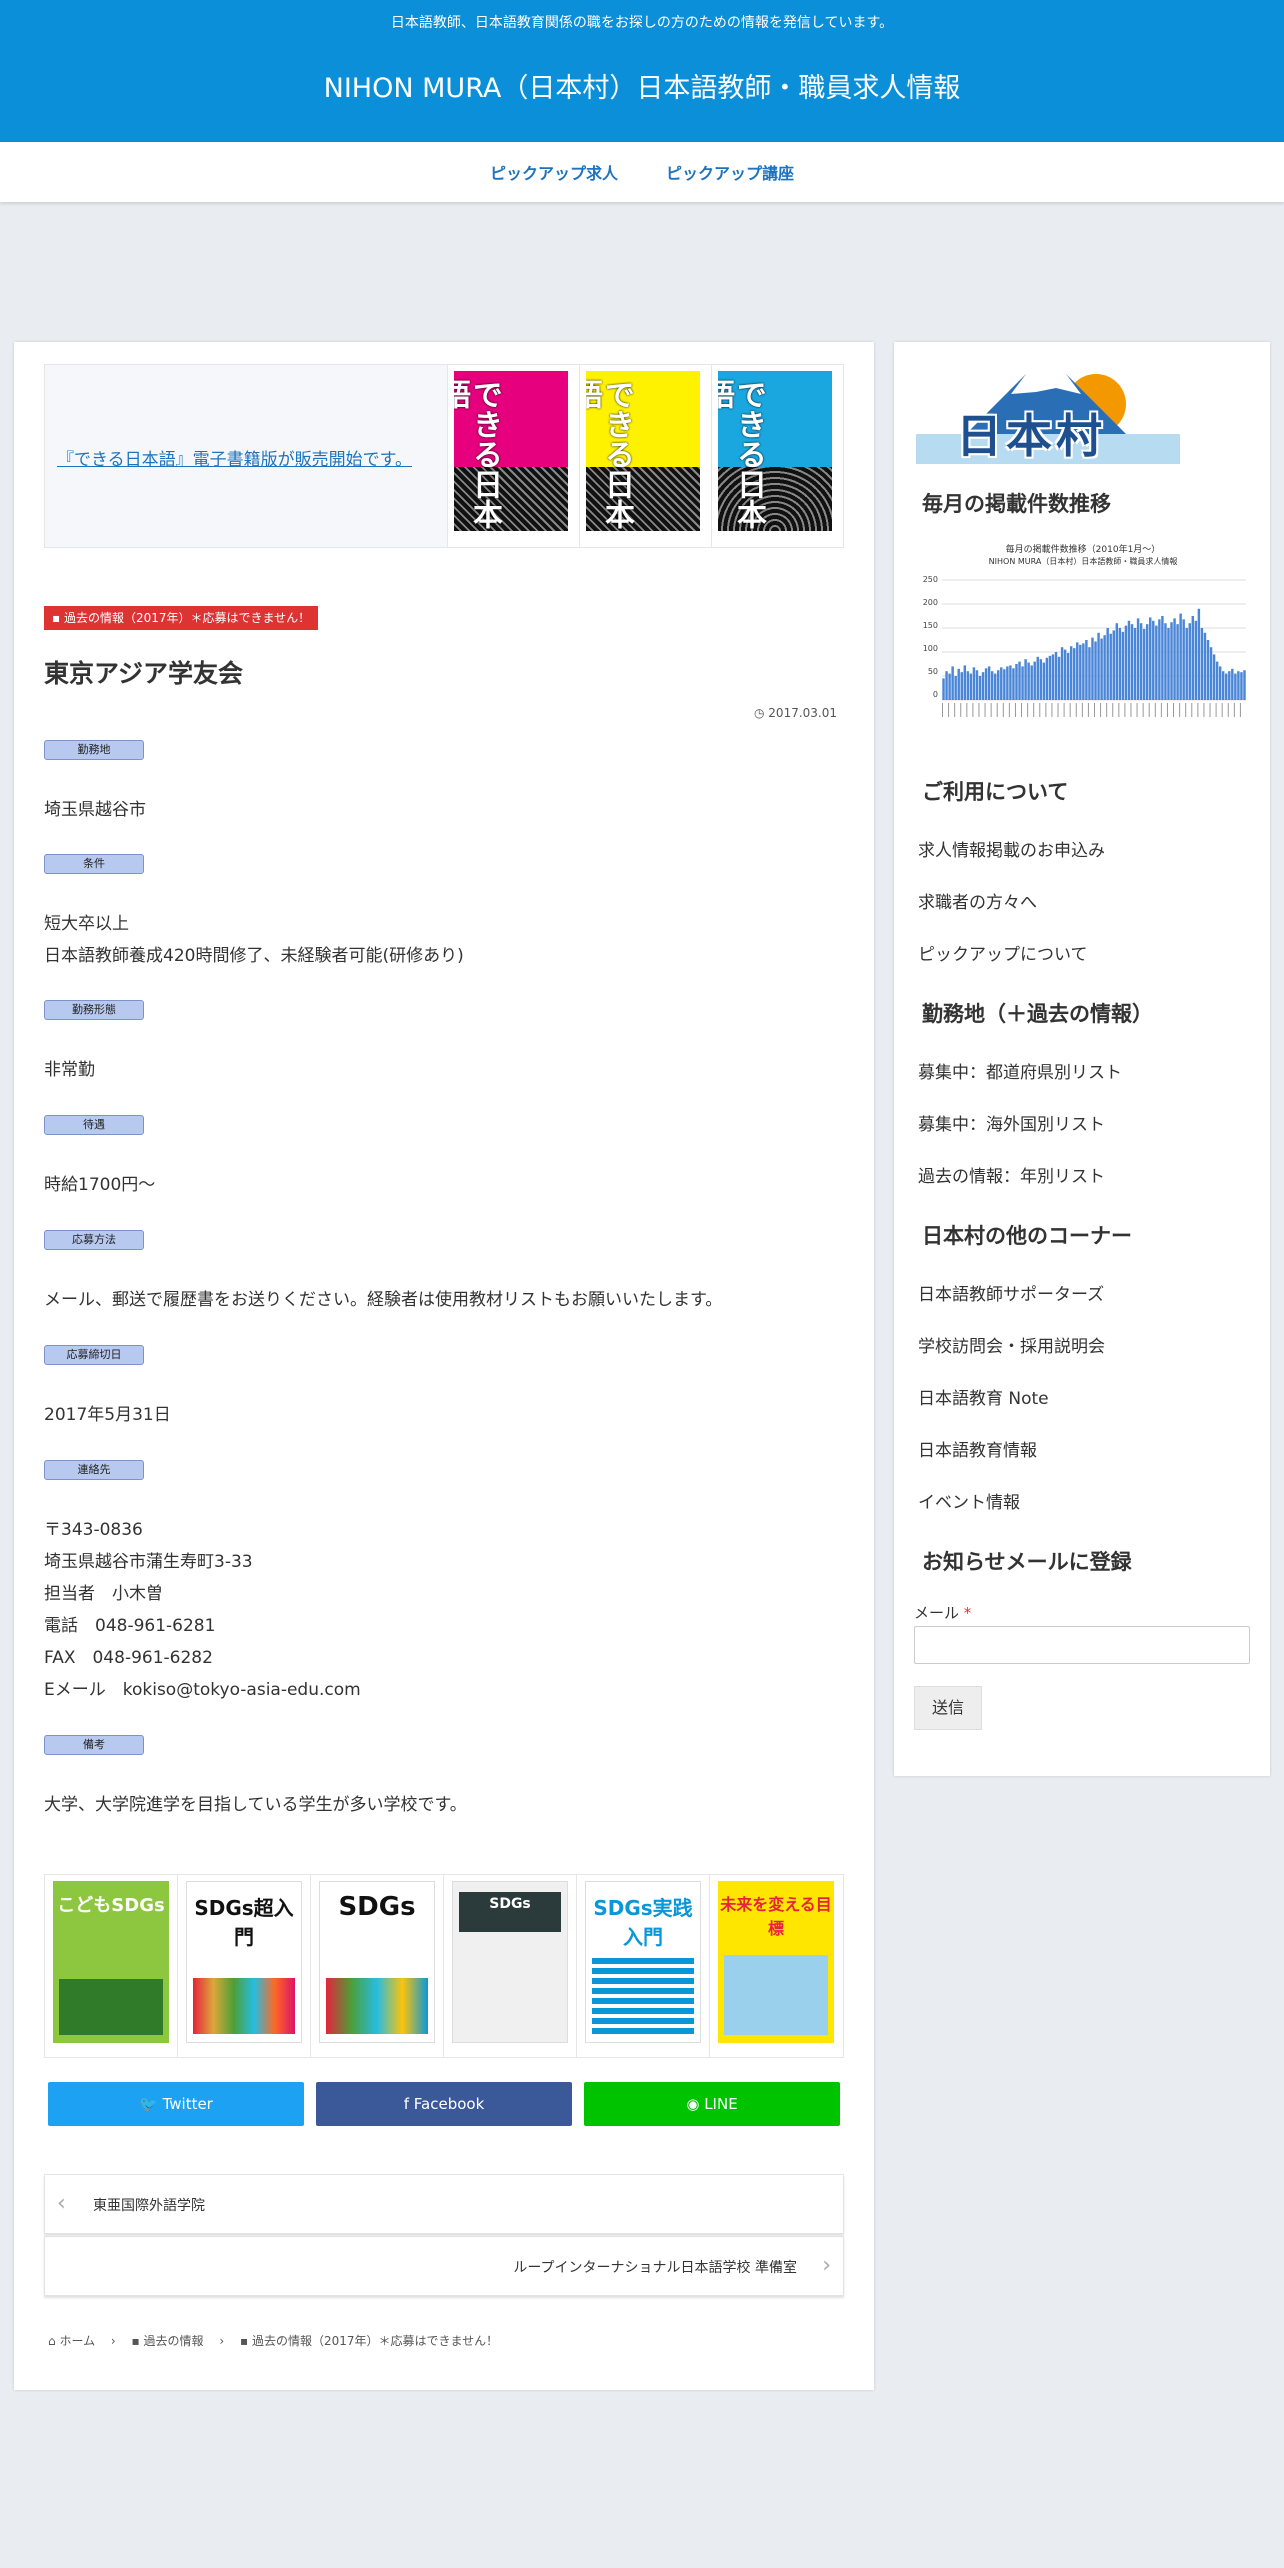  What do you see at coordinates (777, 456) in the screenshot?
I see `promo-book-3: できる日本語` at bounding box center [777, 456].